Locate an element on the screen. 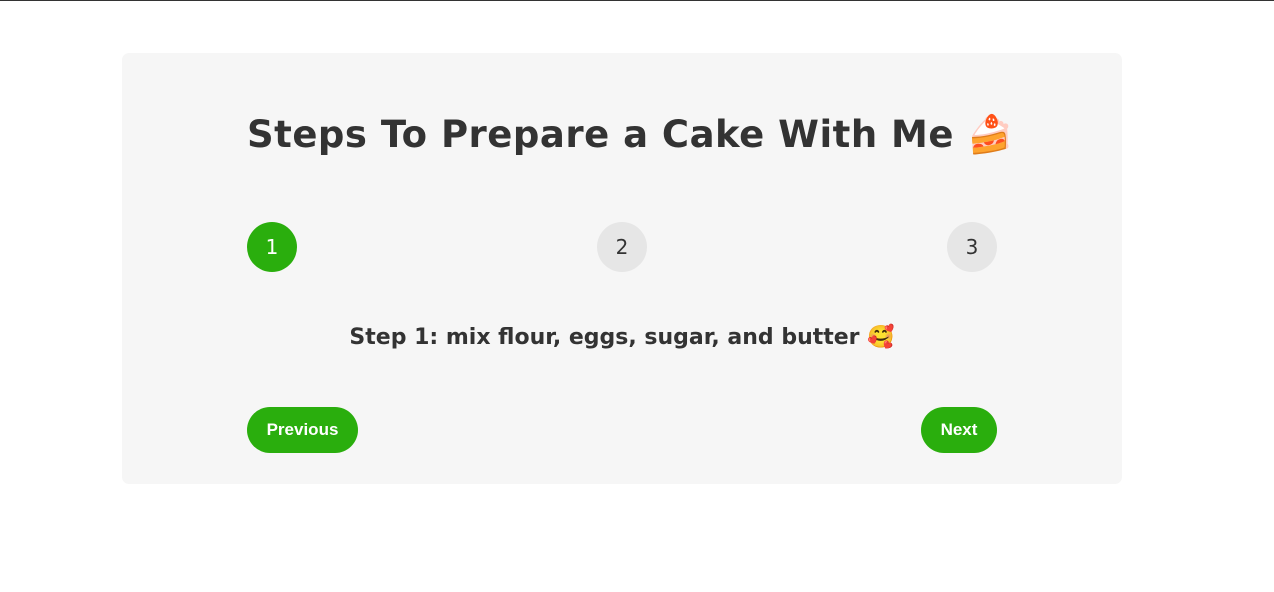 This screenshot has height=592, width=1274. step-indicator: 1 2 3 is located at coordinates (622, 247).